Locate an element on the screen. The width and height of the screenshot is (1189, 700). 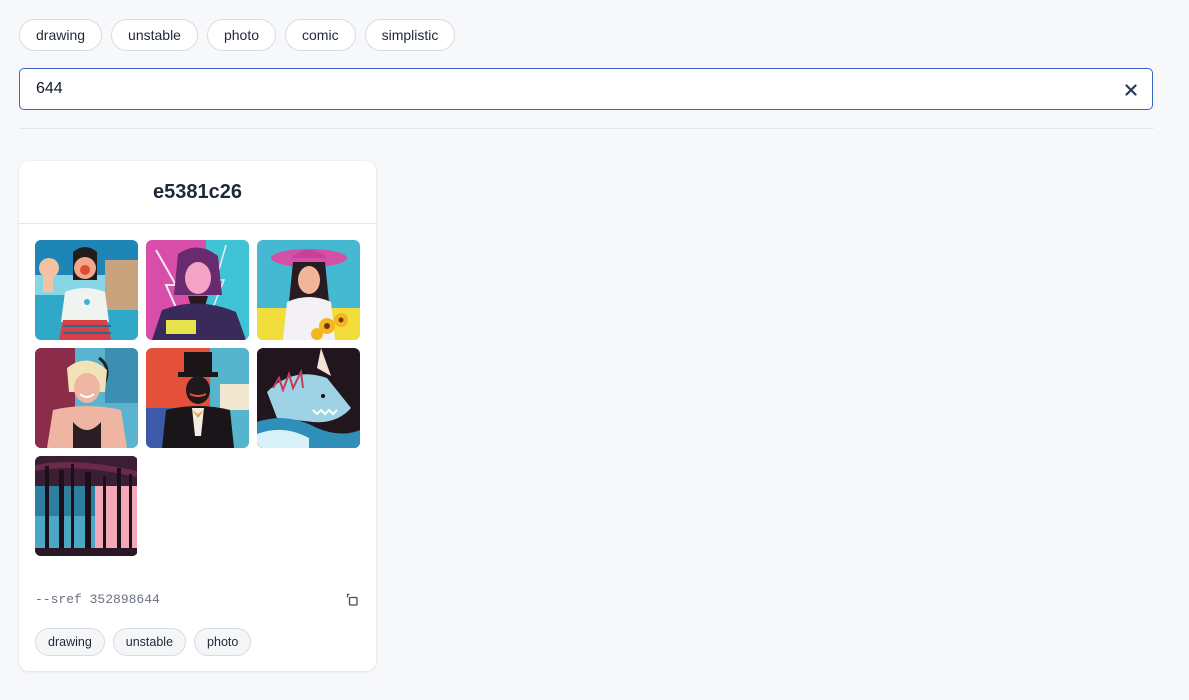
filter-chips: drawing unstable photo comic simplistic is located at coordinates (237, 35).